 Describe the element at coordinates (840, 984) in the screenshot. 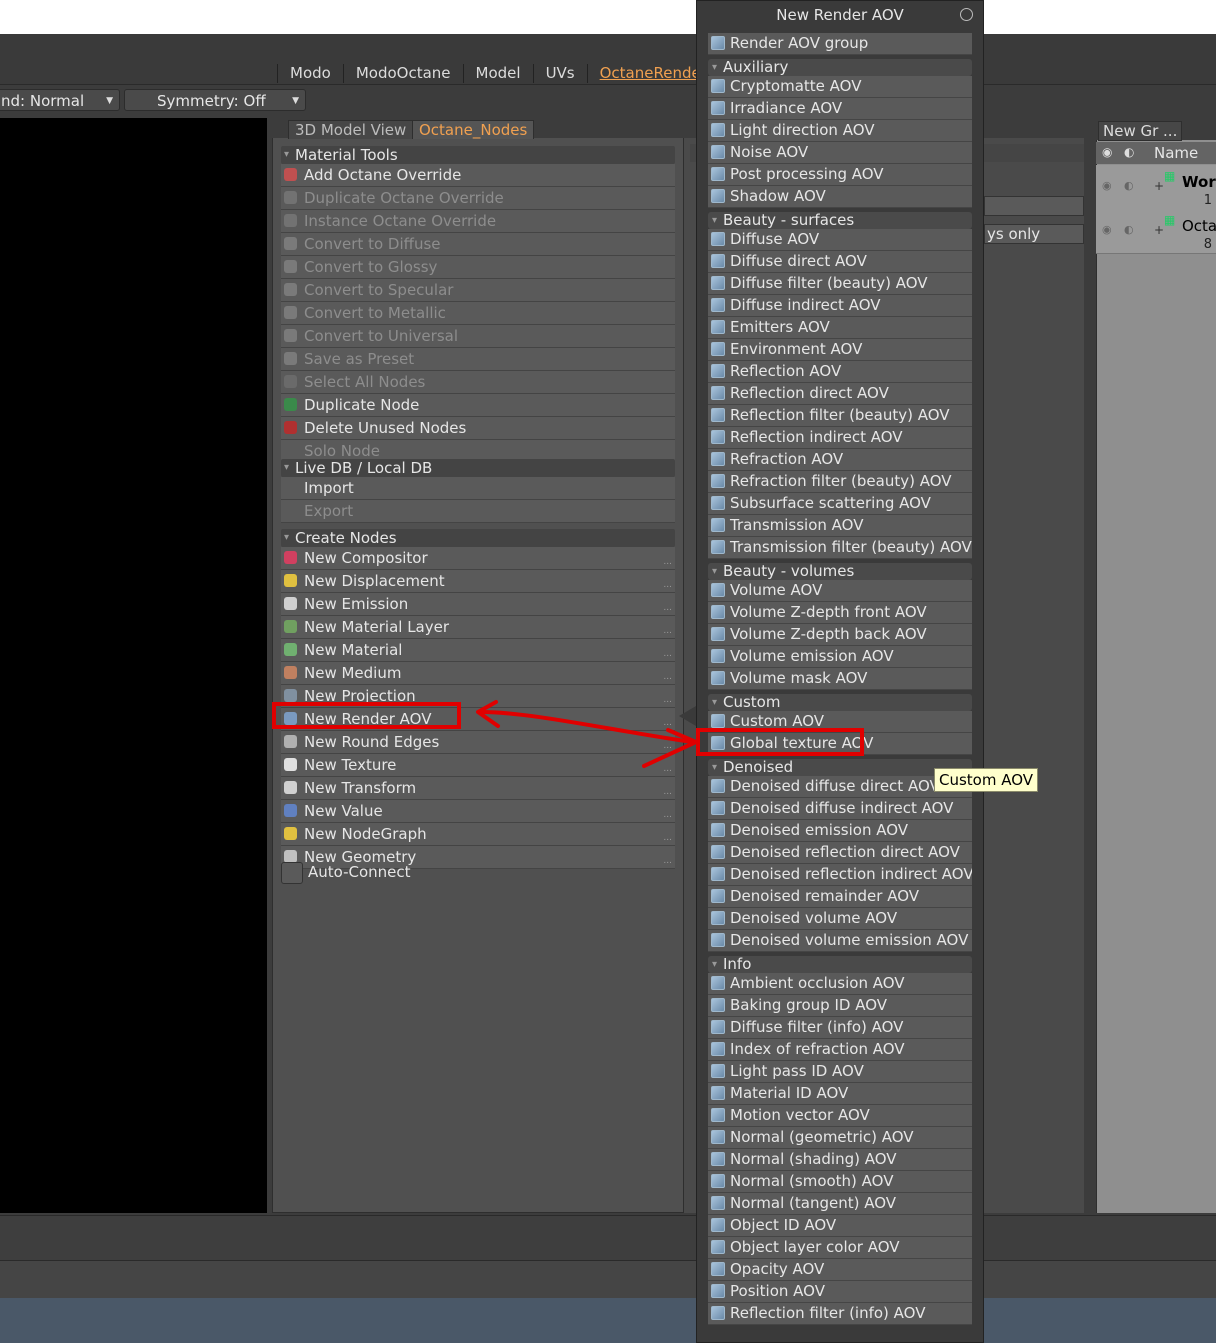

I see `menu-item: Ambient occlusion AOV` at that location.